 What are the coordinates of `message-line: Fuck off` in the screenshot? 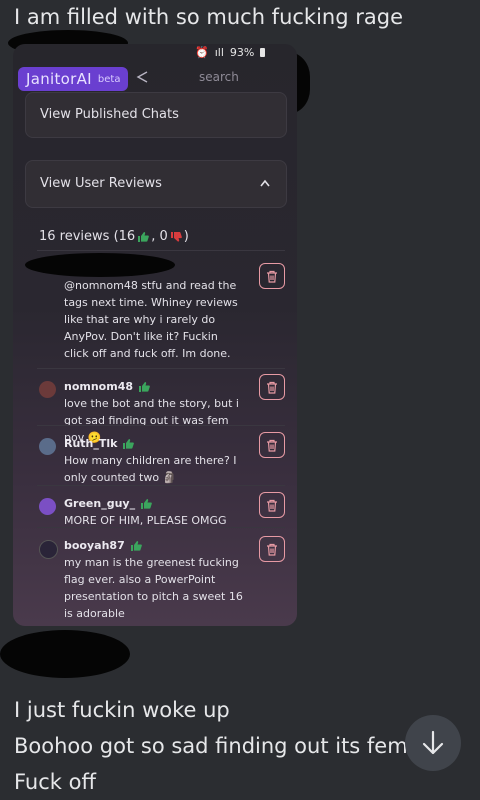 It's located at (55, 782).